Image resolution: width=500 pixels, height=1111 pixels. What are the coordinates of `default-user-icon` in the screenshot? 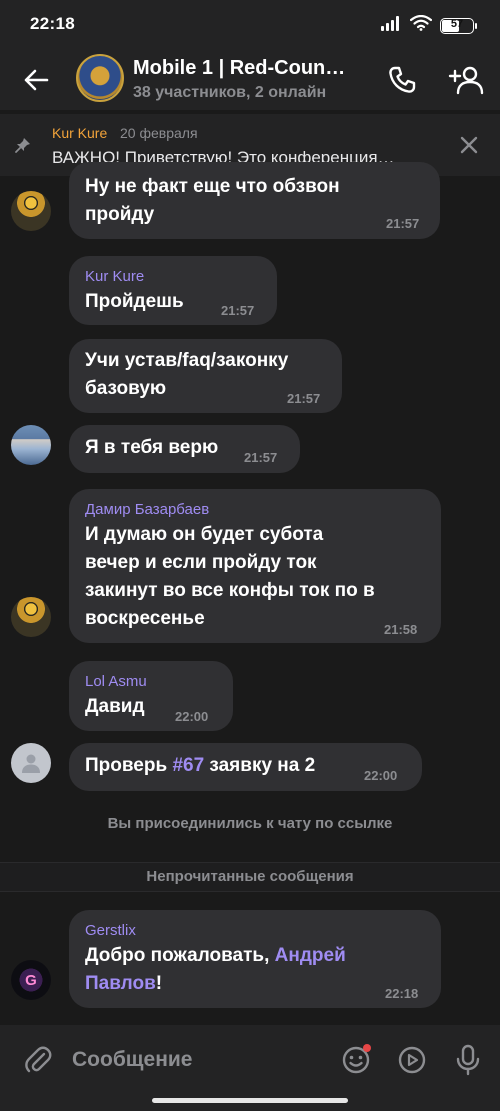 It's located at (31, 763).